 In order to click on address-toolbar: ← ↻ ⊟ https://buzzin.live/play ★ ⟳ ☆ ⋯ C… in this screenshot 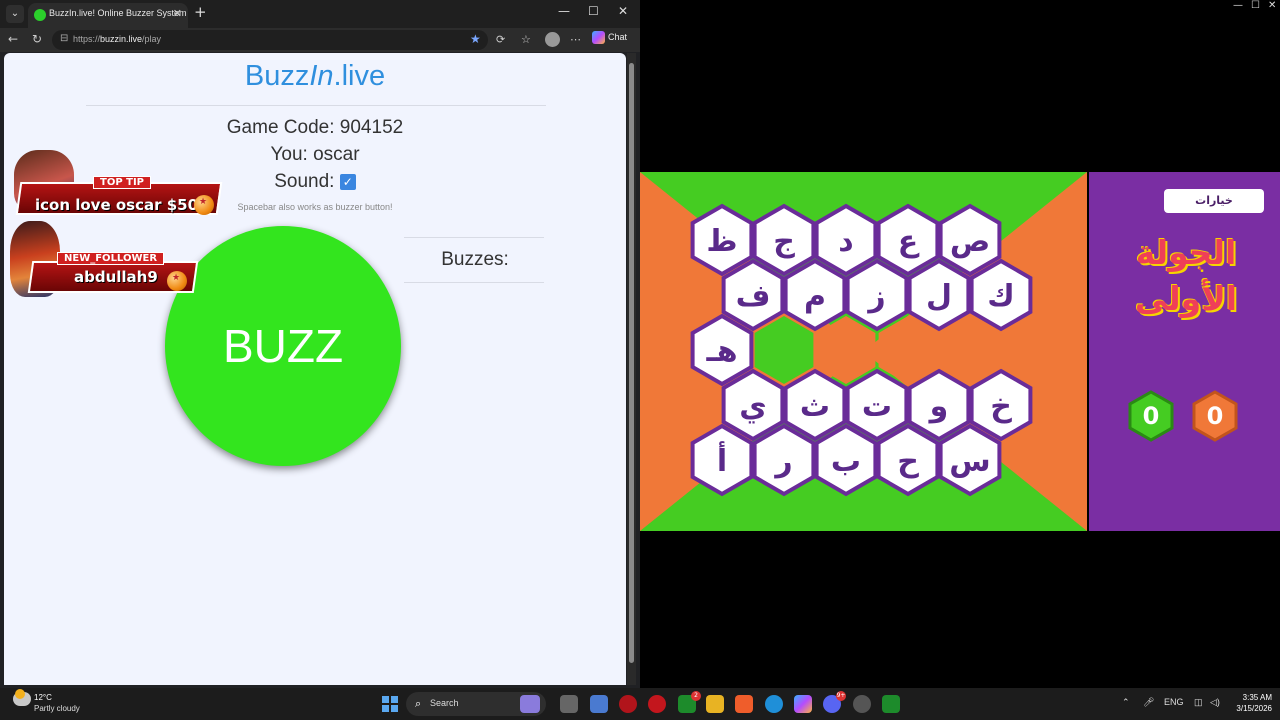, I will do `click(320, 40)`.